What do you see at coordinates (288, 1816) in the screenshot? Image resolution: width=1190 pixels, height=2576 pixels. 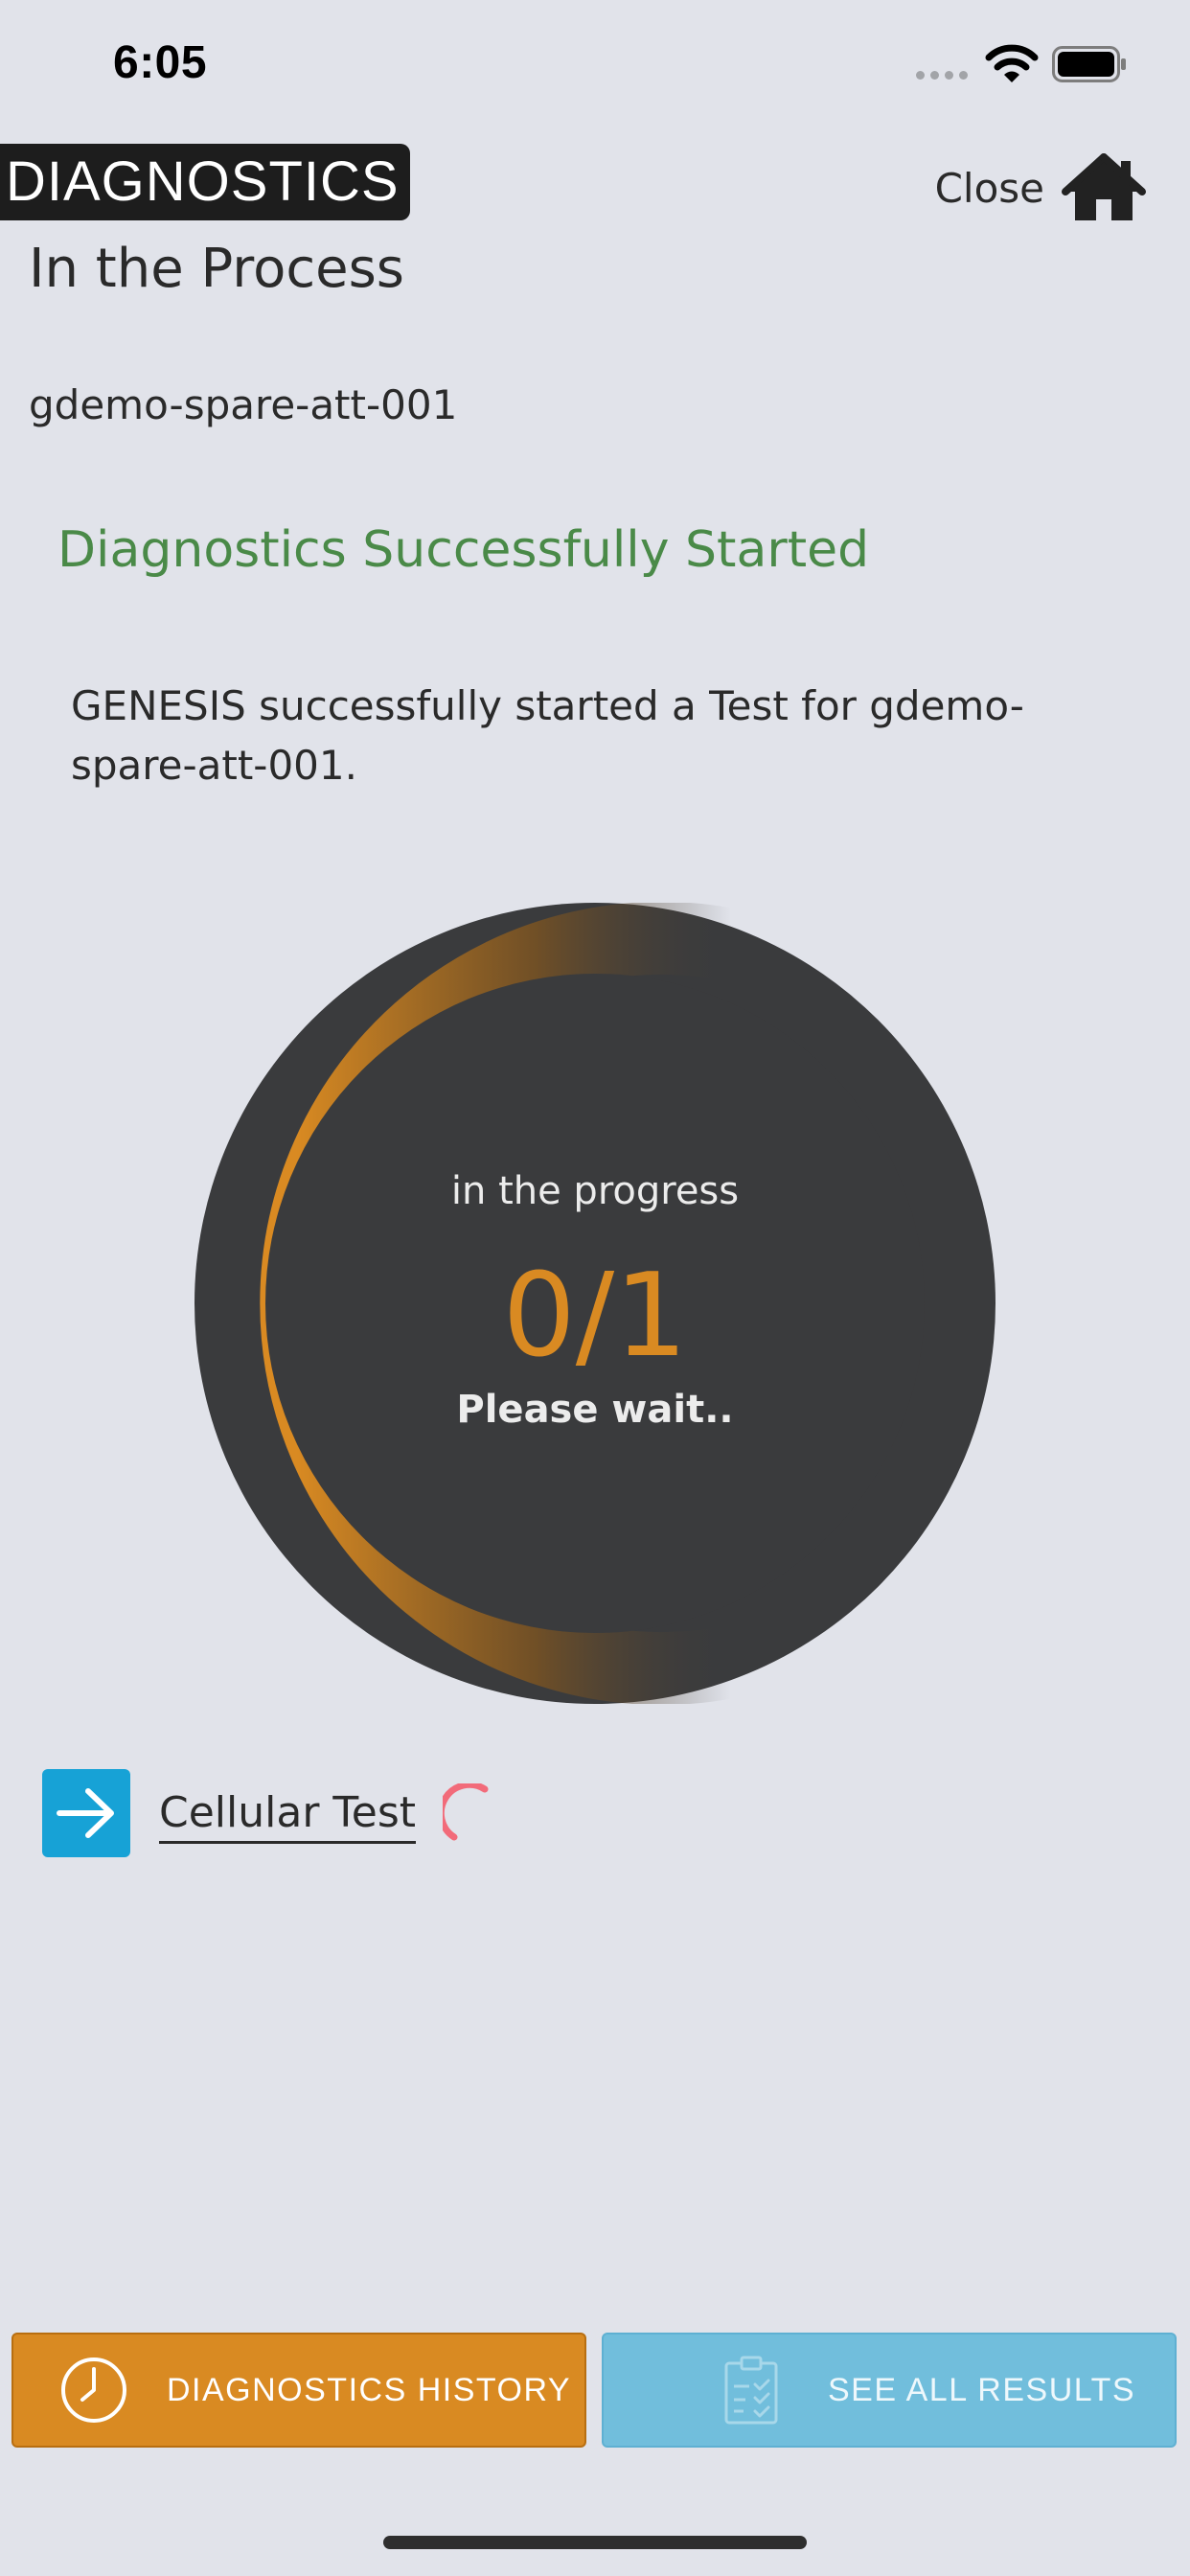 I see `test-label: Cellular Test` at bounding box center [288, 1816].